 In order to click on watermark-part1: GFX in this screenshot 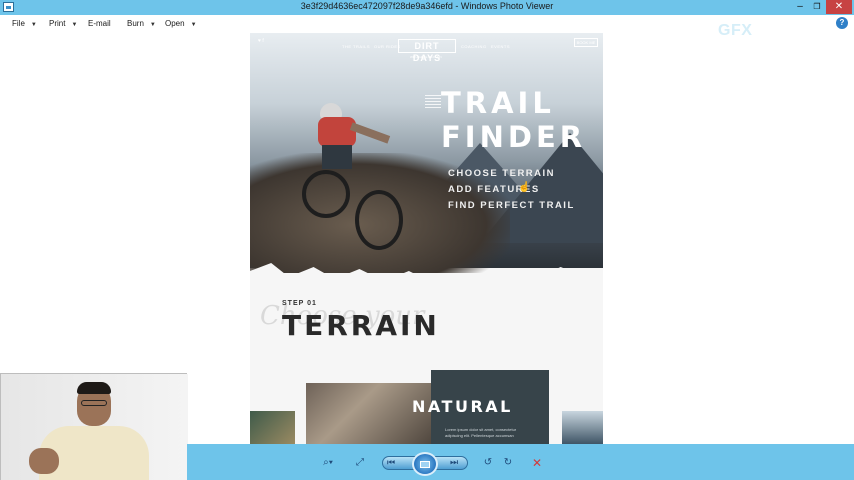, I will do `click(735, 30)`.